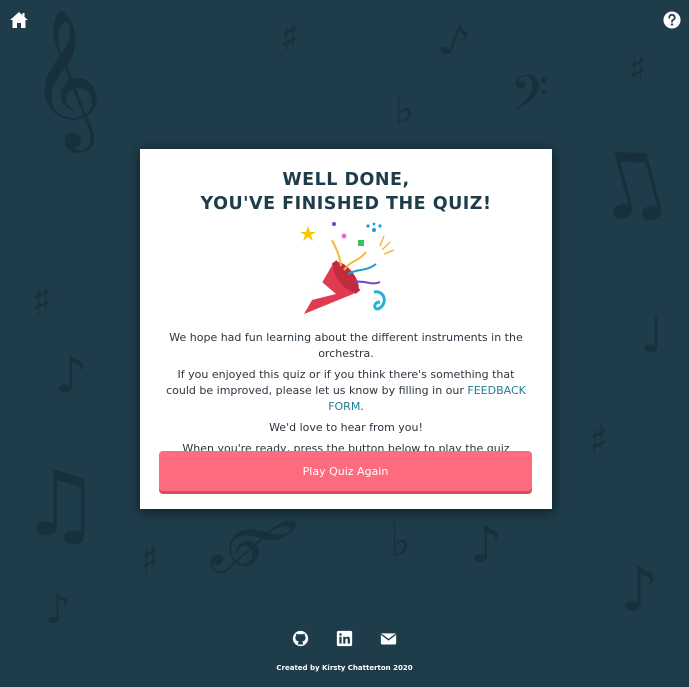 The height and width of the screenshot is (687, 689). What do you see at coordinates (346, 180) in the screenshot?
I see `title-line-1: WELL DONE,` at bounding box center [346, 180].